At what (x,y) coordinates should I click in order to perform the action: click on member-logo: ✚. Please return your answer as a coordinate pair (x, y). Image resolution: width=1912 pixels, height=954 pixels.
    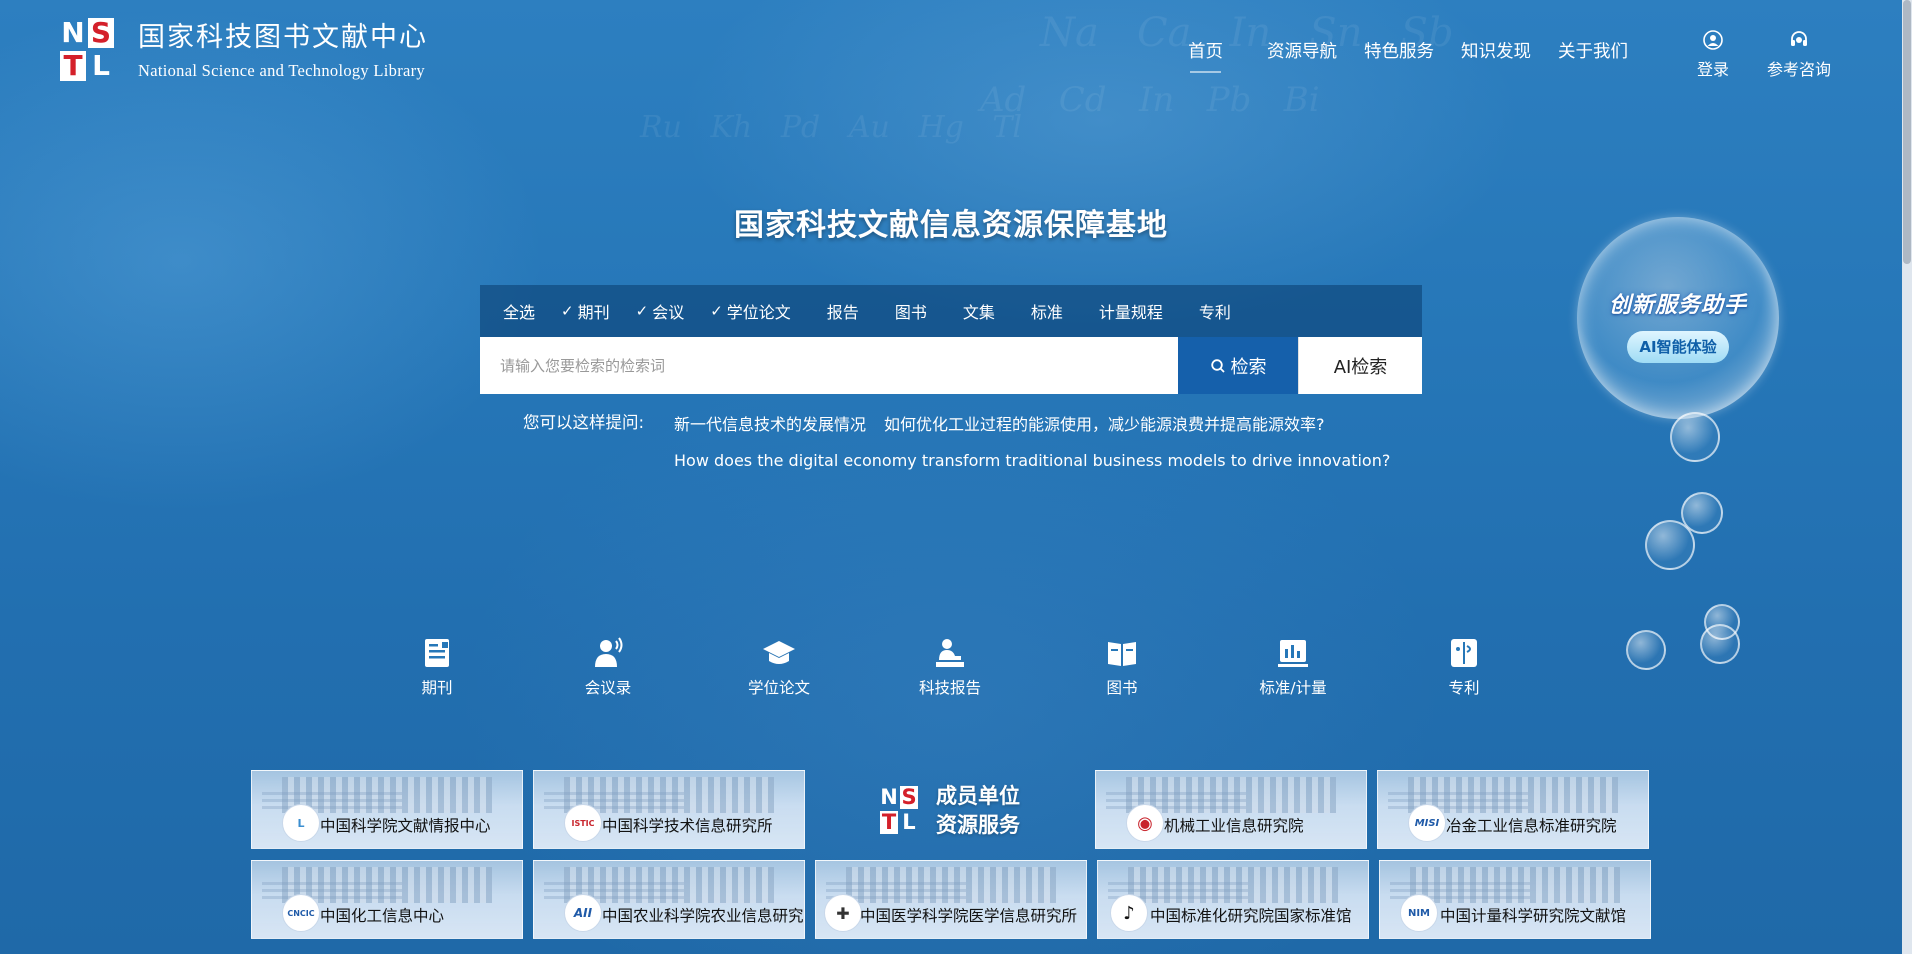
    Looking at the image, I should click on (843, 913).